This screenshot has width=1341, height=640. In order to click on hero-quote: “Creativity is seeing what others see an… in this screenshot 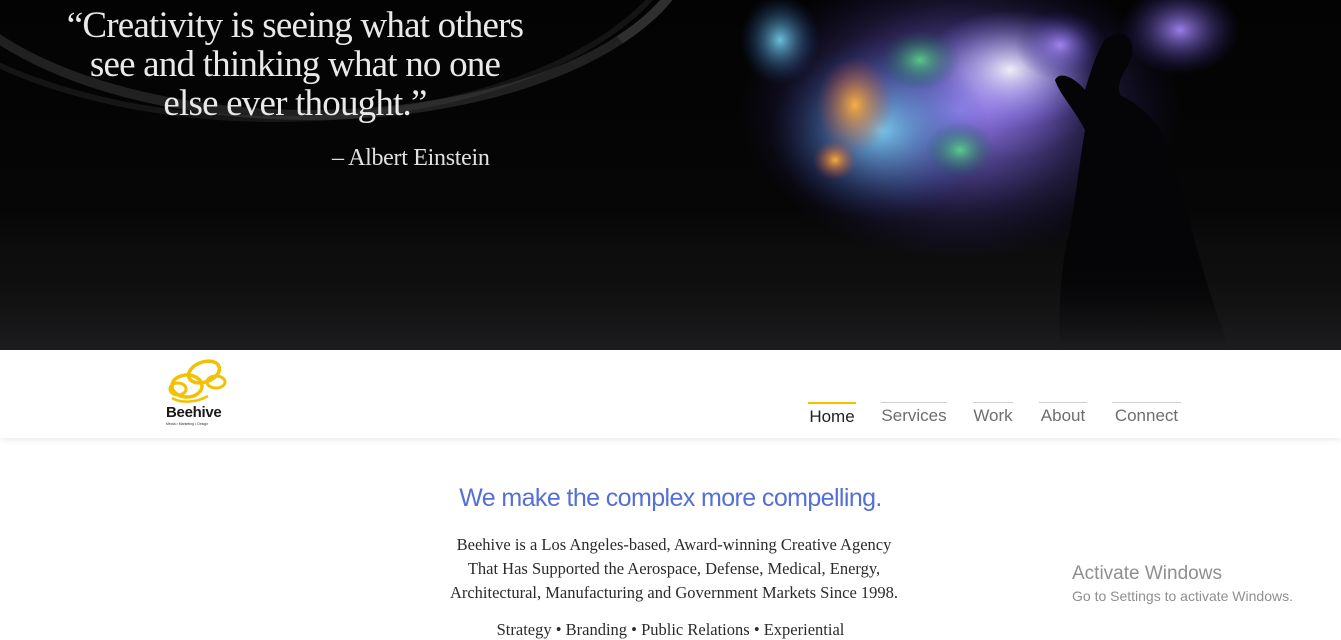, I will do `click(295, 64)`.